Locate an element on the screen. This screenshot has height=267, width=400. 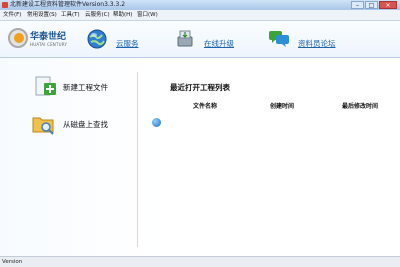
forum-link: 资料员论坛 is located at coordinates (306, 40).